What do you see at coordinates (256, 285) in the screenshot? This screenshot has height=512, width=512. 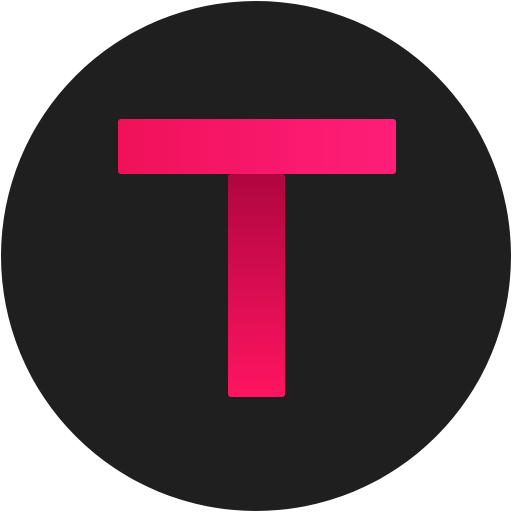 I see `letter-t-stem` at bounding box center [256, 285].